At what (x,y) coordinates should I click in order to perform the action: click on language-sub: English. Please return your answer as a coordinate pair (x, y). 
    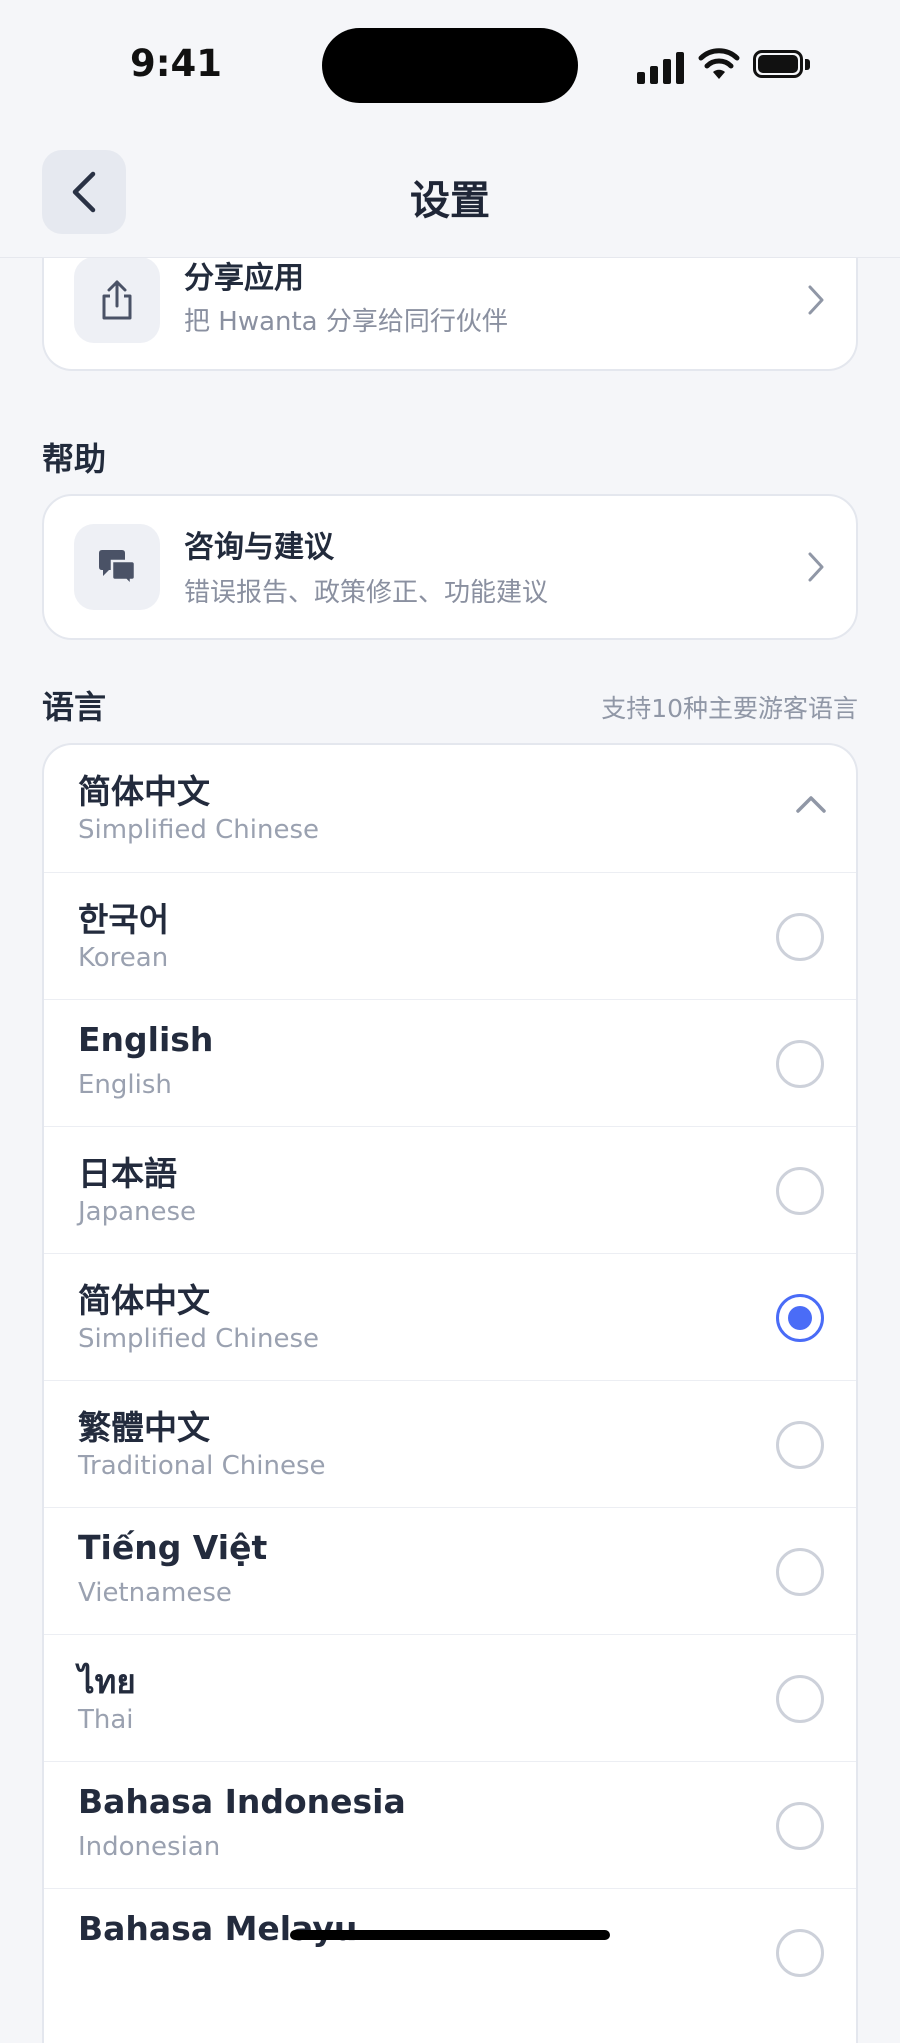
    Looking at the image, I should click on (125, 1085).